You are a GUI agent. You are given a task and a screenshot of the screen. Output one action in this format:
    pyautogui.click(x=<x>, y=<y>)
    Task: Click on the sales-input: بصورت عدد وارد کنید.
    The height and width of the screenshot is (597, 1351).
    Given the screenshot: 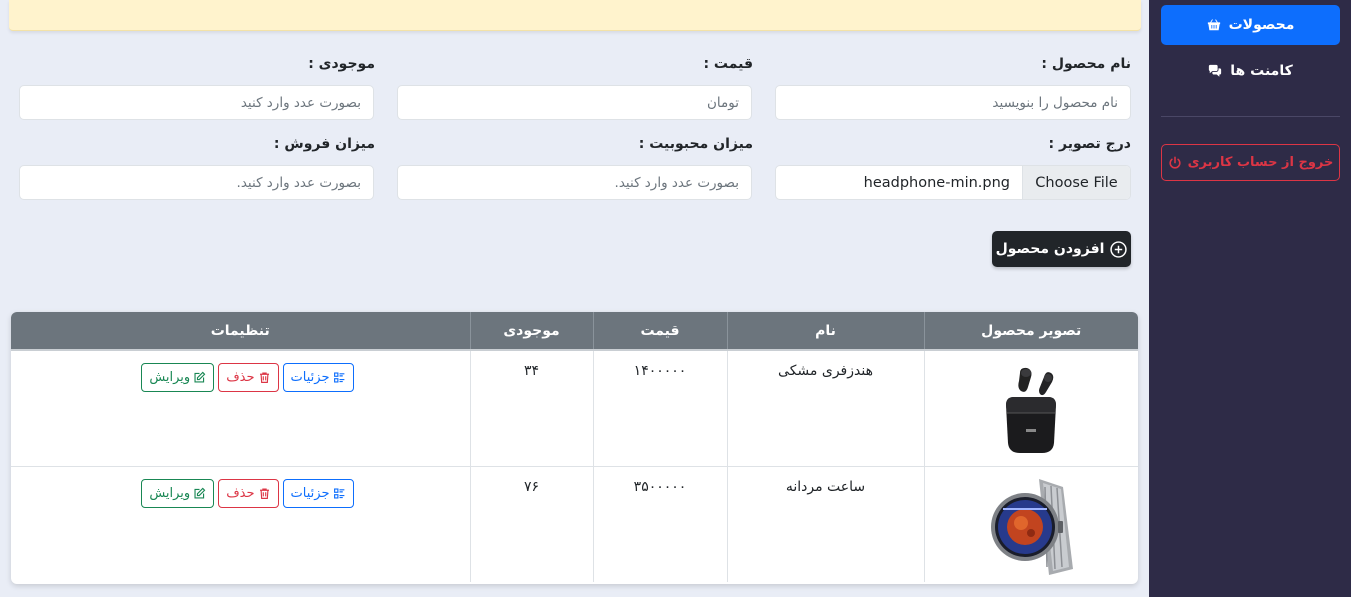 What is the action you would take?
    pyautogui.click(x=196, y=182)
    